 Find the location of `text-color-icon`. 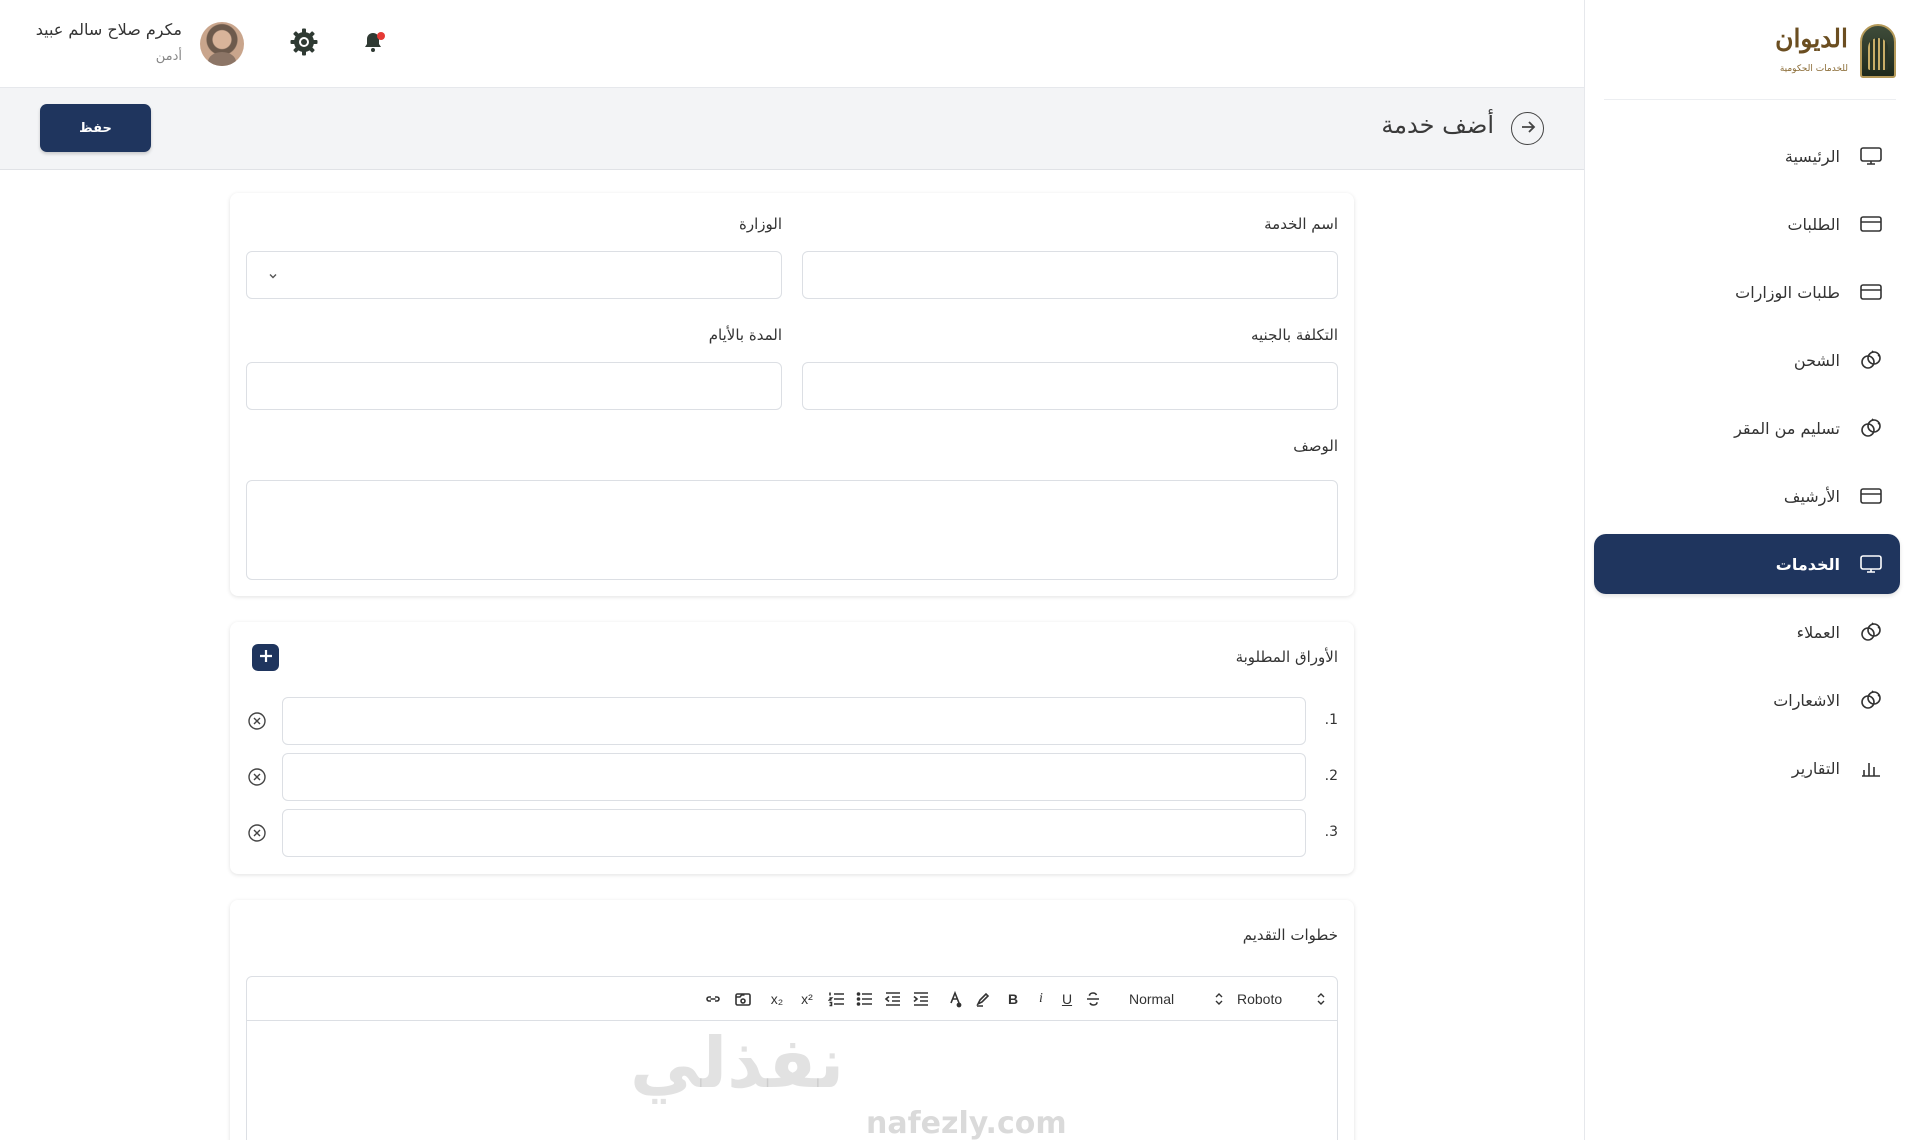

text-color-icon is located at coordinates (956, 999).